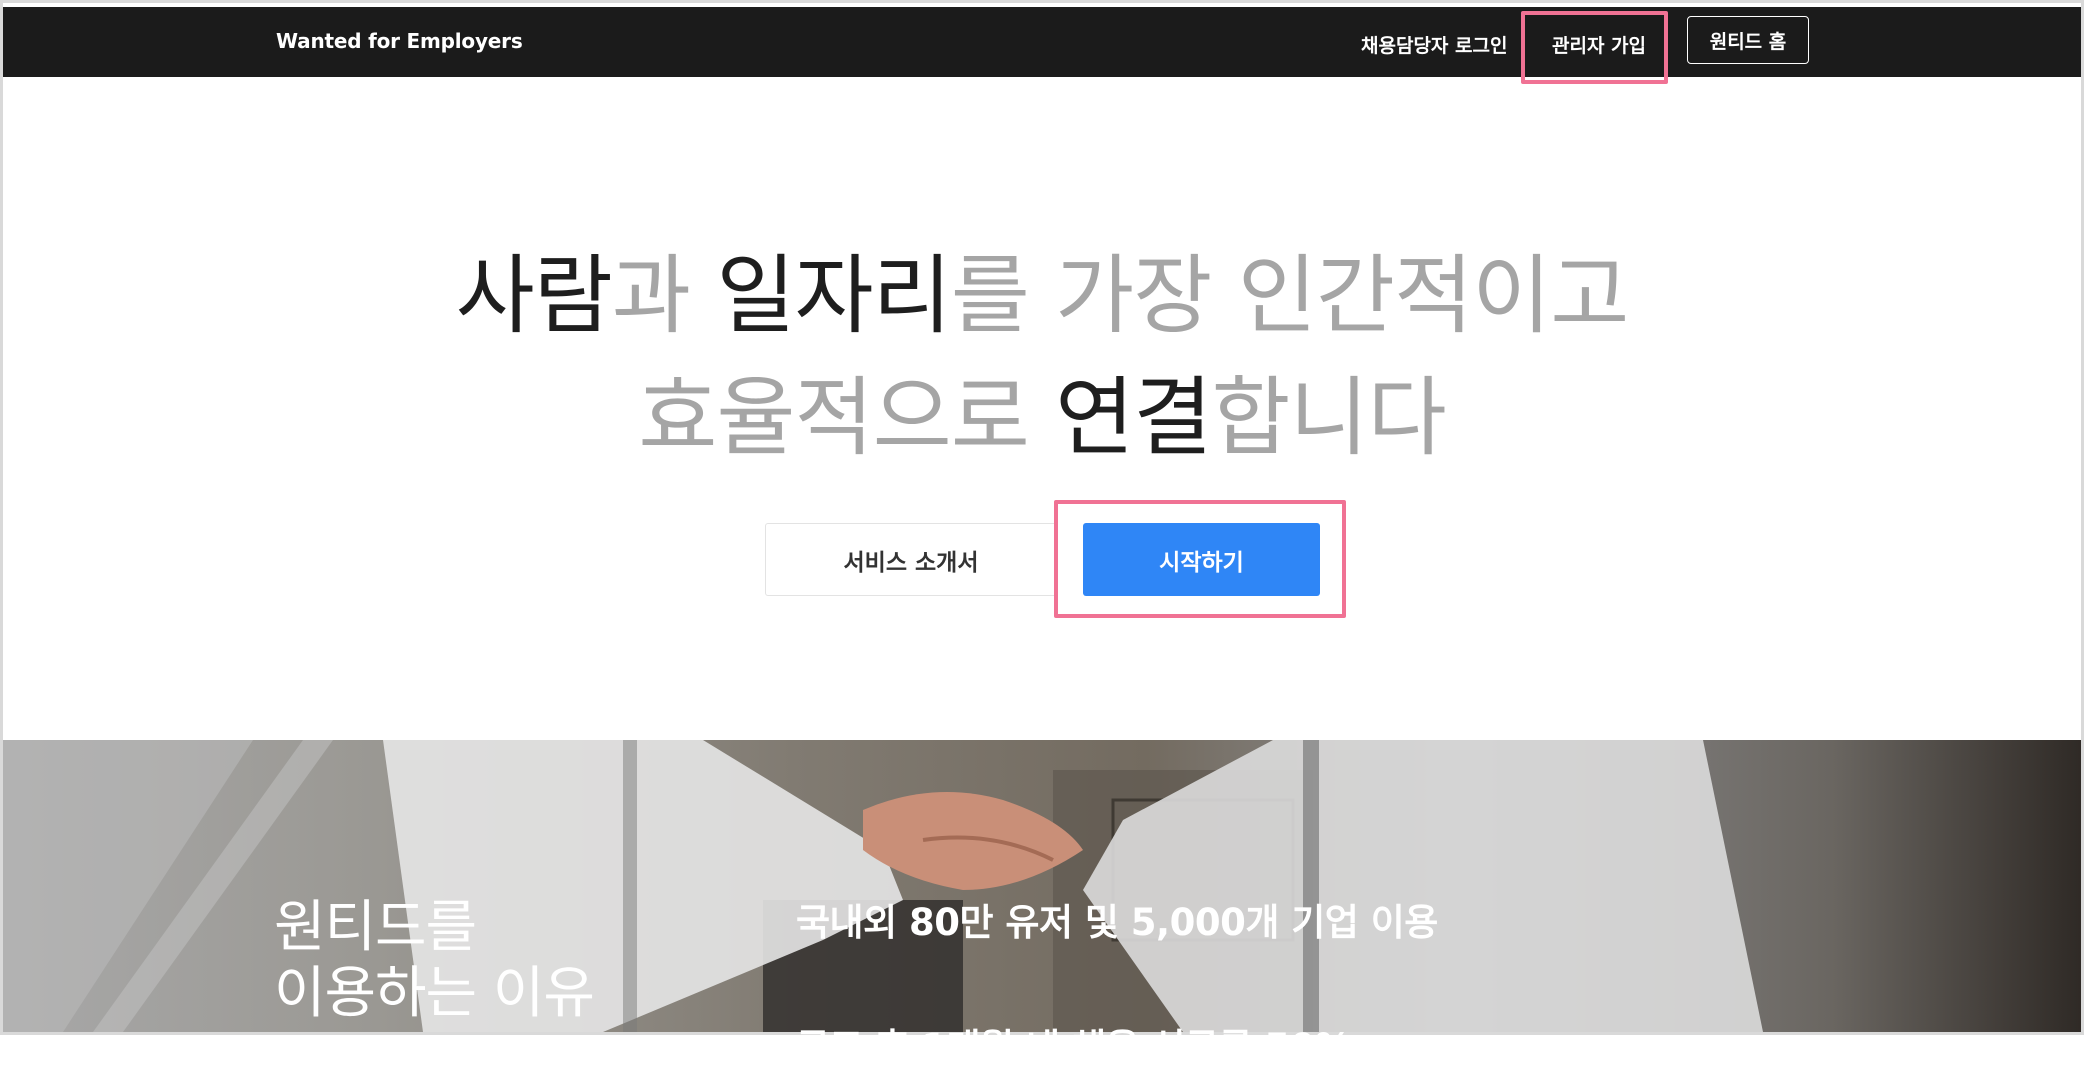 Image resolution: width=2084 pixels, height=1071 pixels. Describe the element at coordinates (534, 296) in the screenshot. I see `hero-word: 사람` at that location.